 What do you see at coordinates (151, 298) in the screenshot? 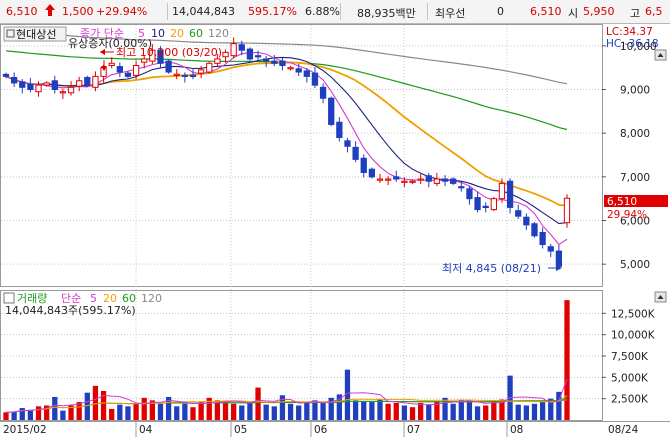
I see `vol-ma120-label: 120` at bounding box center [151, 298].